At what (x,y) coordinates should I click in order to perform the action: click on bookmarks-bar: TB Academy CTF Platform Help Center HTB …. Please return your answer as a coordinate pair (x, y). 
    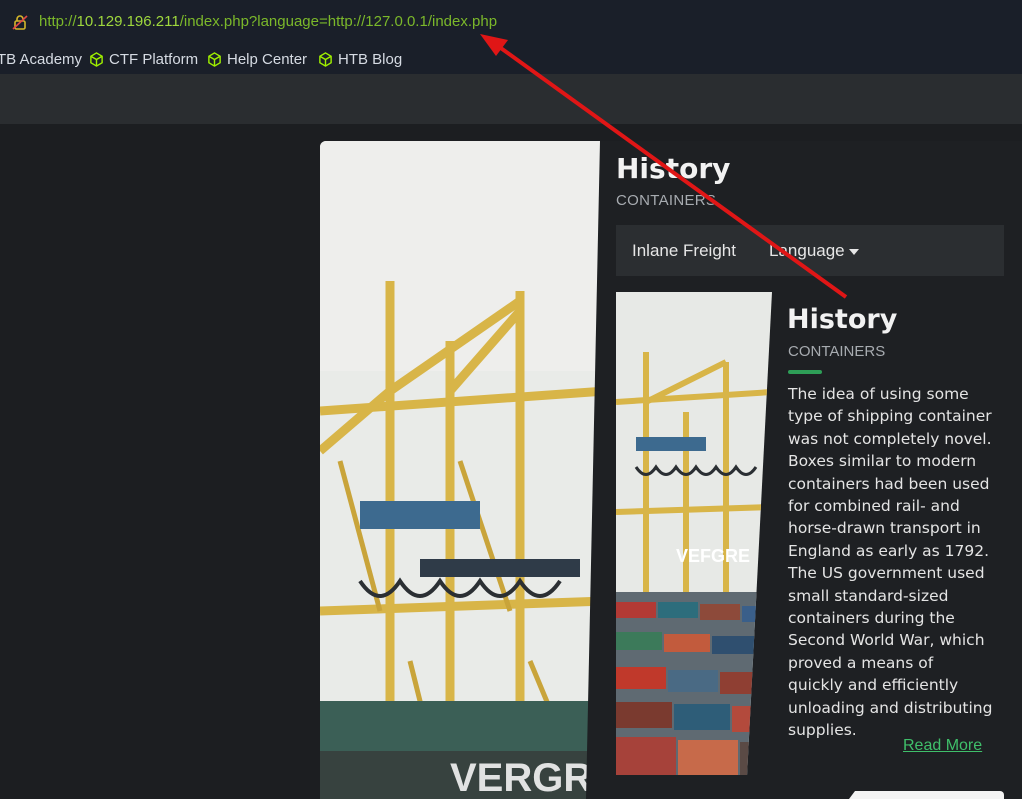
    Looking at the image, I should click on (511, 59).